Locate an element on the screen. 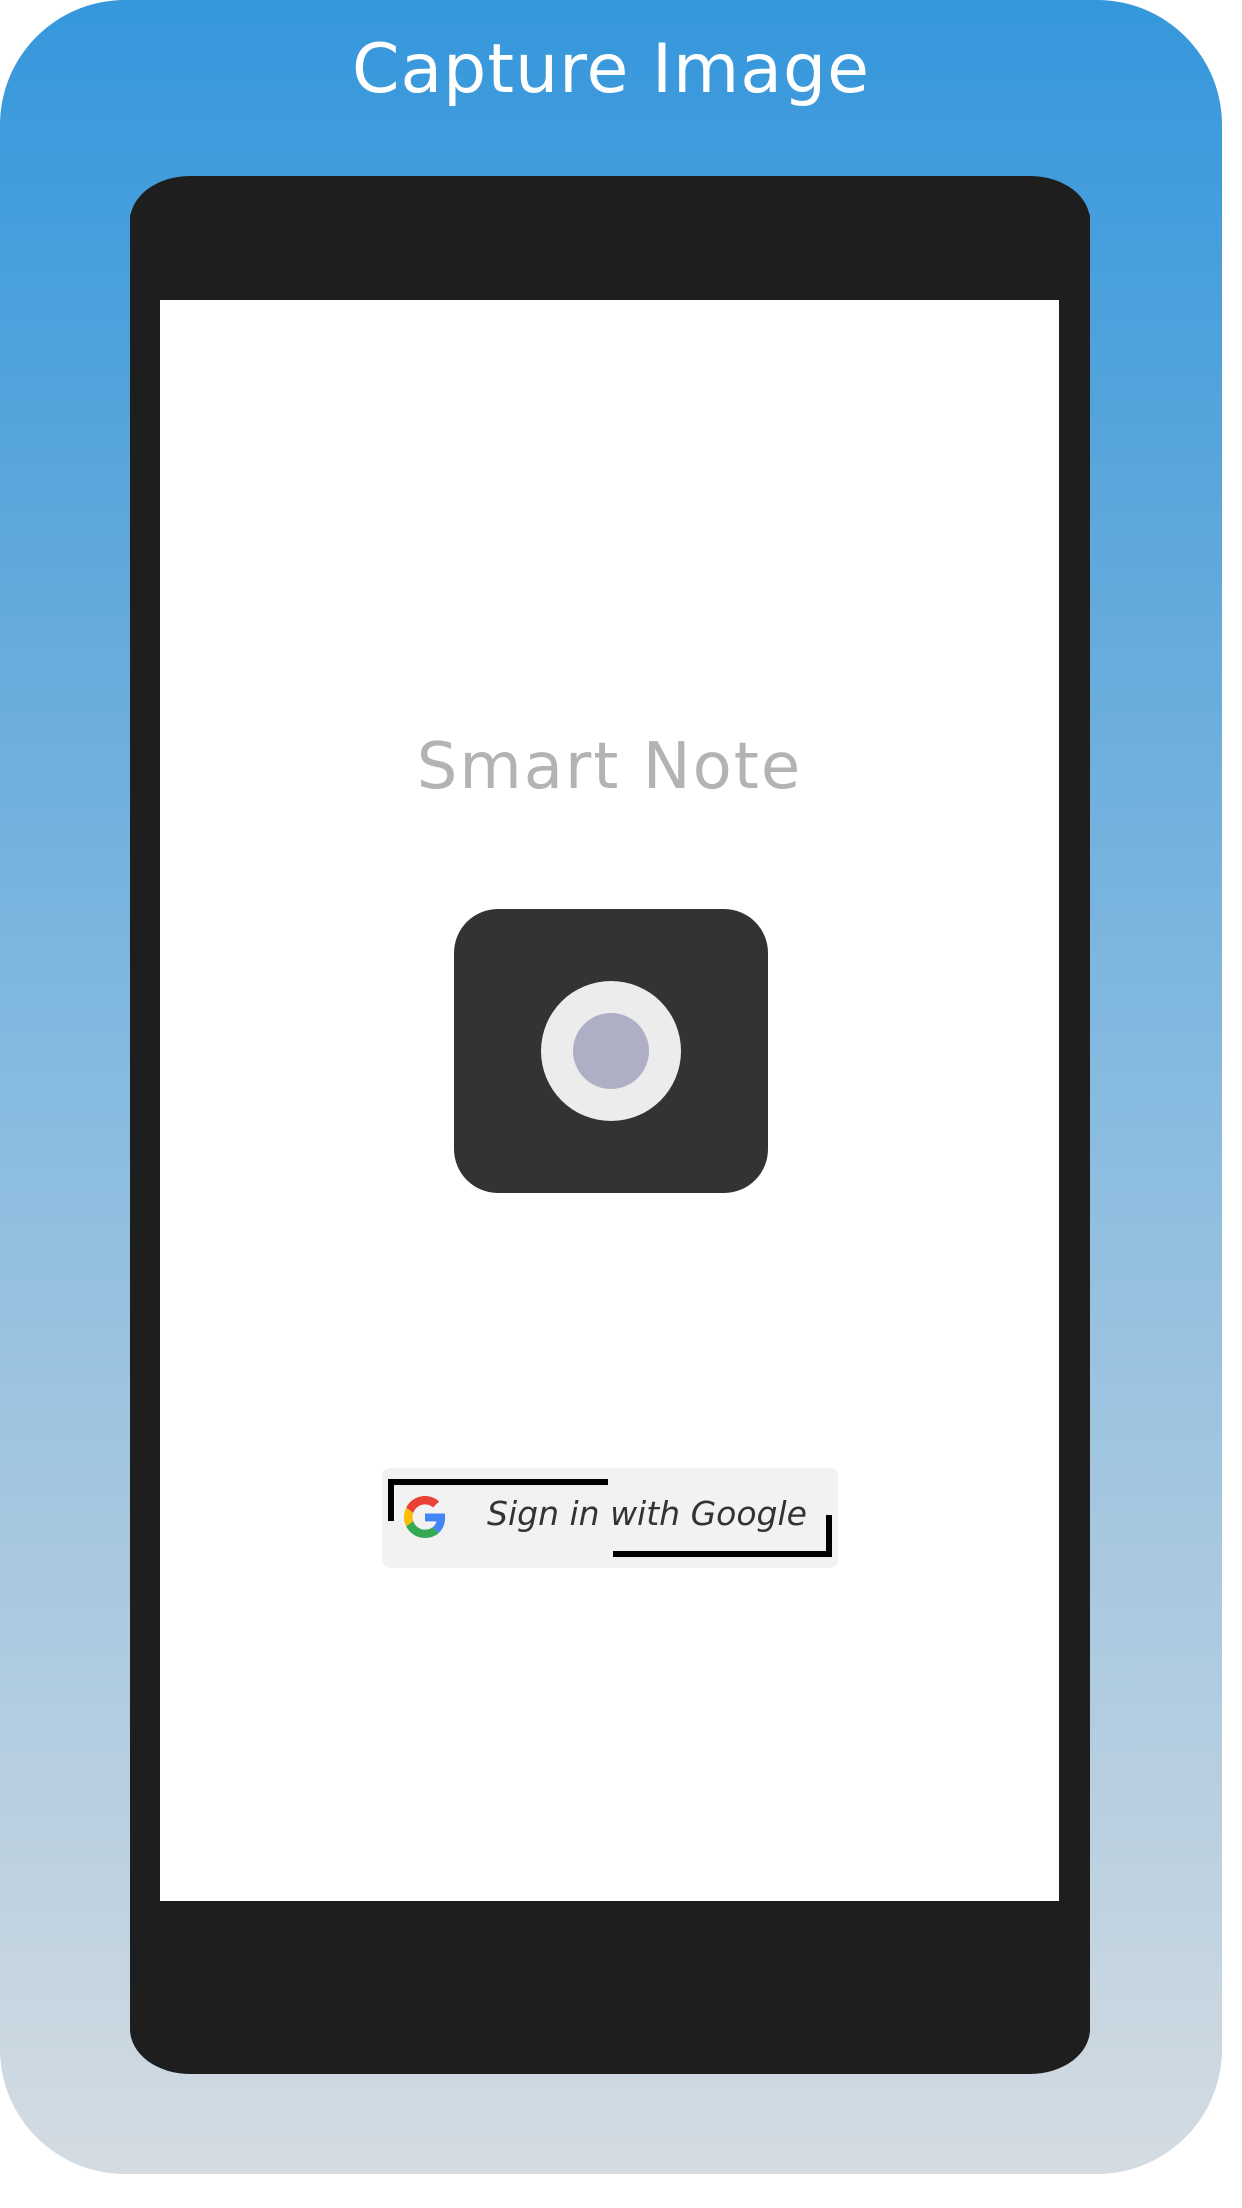  phone-frame-top is located at coordinates (610, 236).